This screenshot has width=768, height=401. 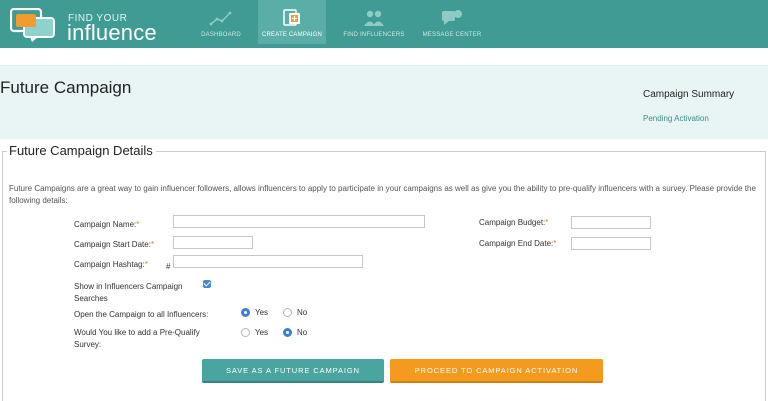 I want to click on budget-label: Campaign Budget:*, so click(x=514, y=222).